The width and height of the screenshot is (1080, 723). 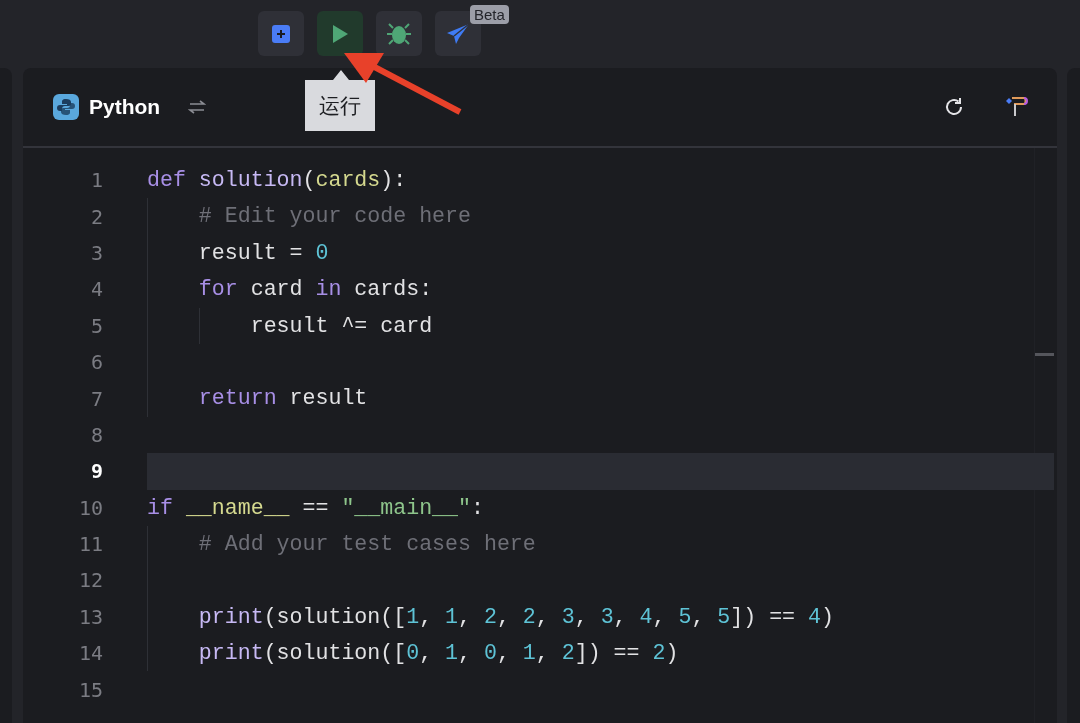 What do you see at coordinates (125, 107) in the screenshot?
I see `language-name: Python` at bounding box center [125, 107].